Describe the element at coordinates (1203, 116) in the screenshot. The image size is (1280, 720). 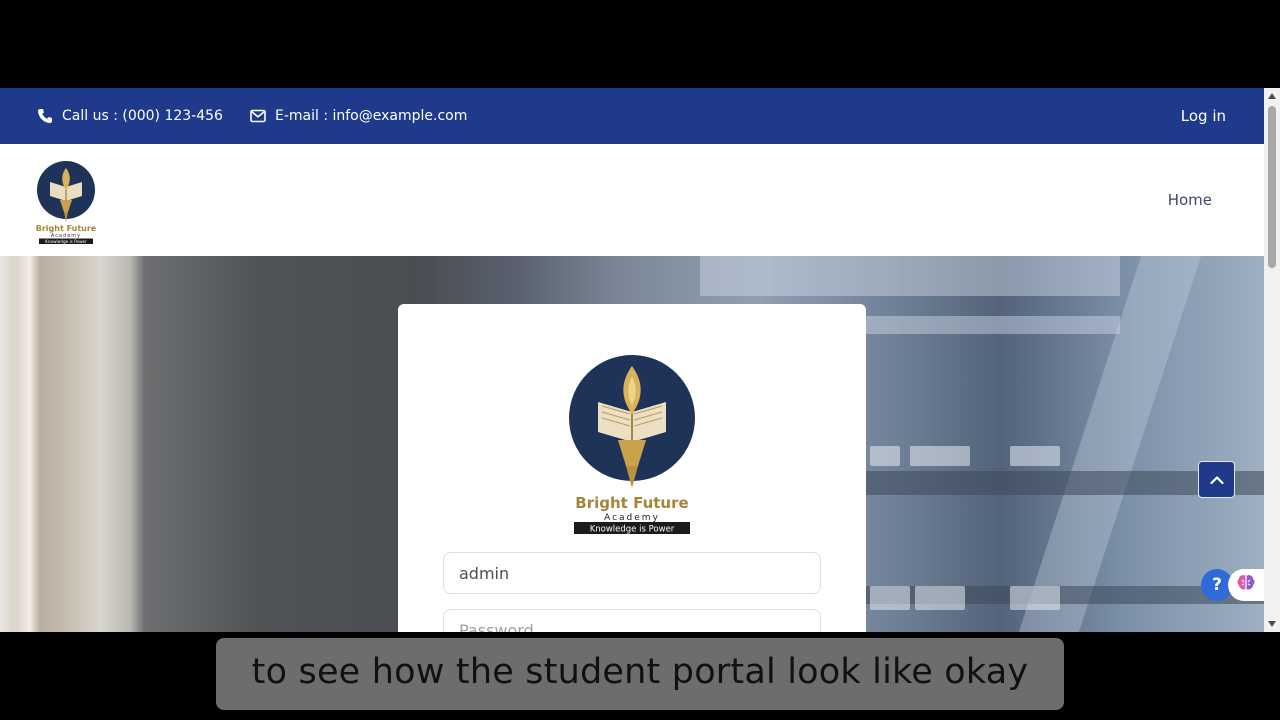
I see `login-link: Log in` at that location.